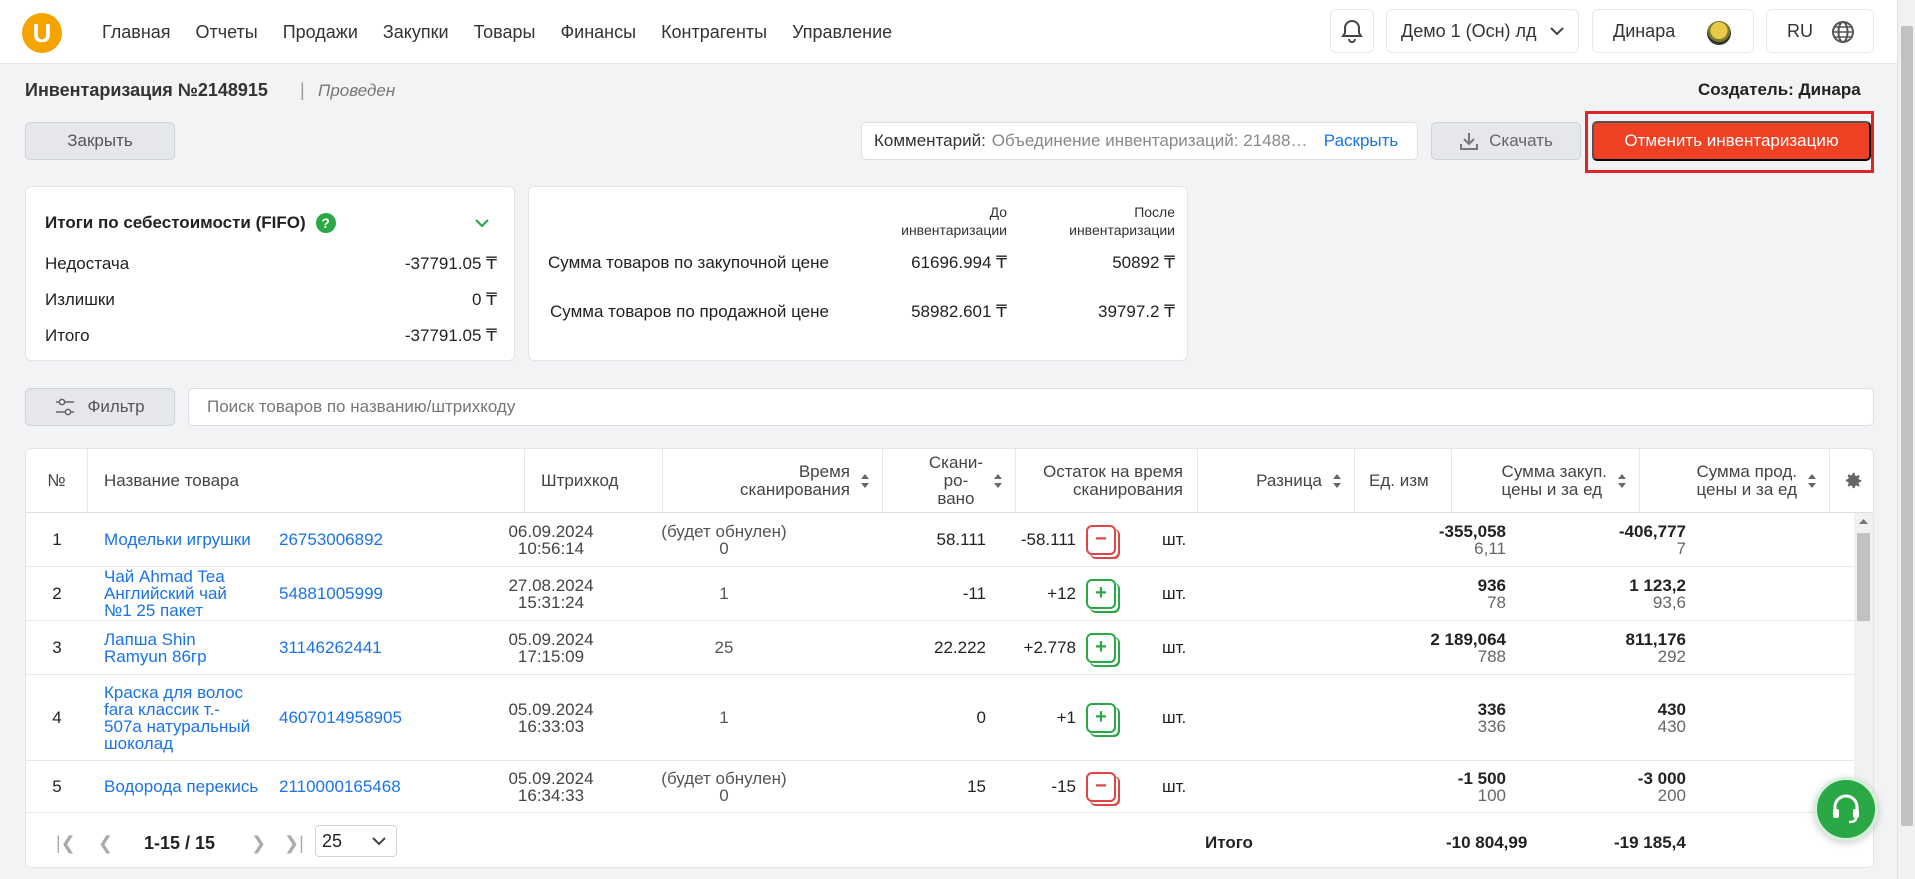 The width and height of the screenshot is (1915, 879). Describe the element at coordinates (1673, 31) in the screenshot. I see `user-menu: Динара` at that location.